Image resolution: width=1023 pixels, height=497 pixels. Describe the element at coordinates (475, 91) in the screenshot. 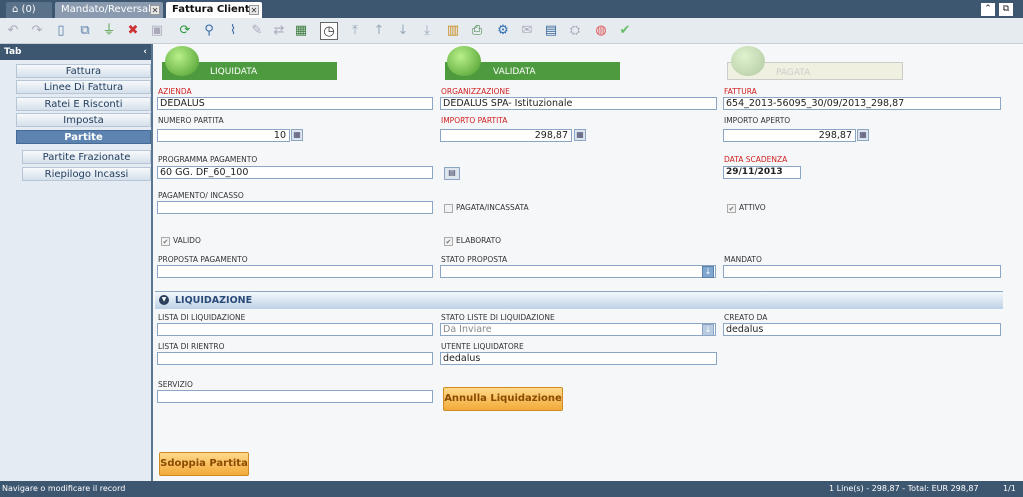

I see `organizzazione-label: ORGANIZZAZIONE` at that location.